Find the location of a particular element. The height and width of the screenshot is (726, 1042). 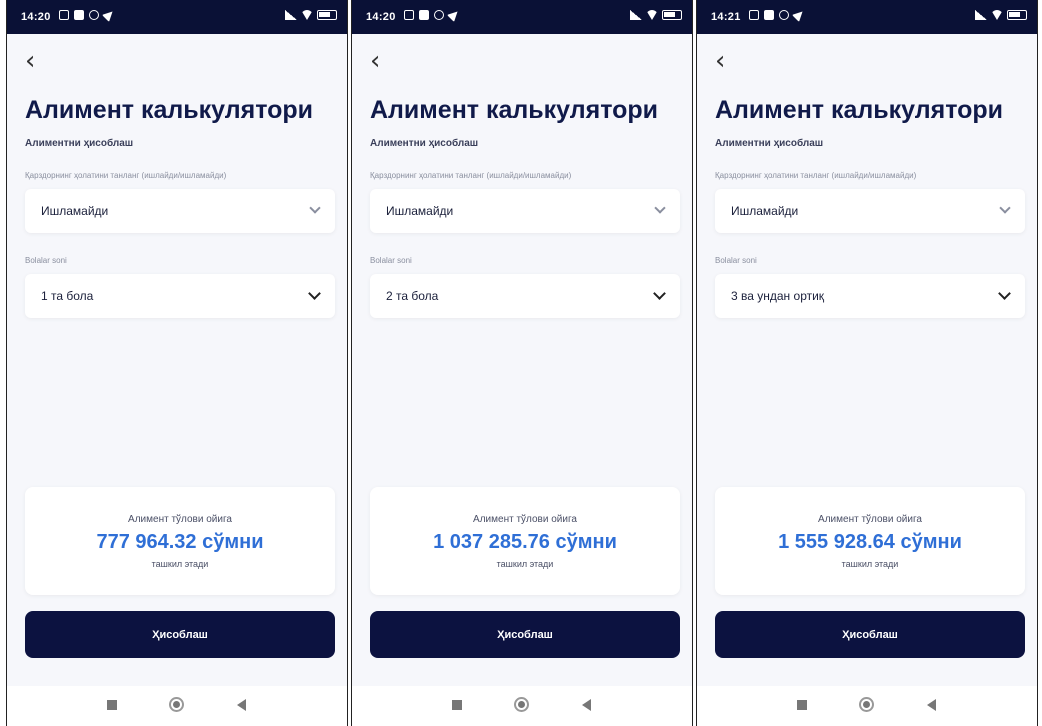

result-amount: 777 964.32 сўмни is located at coordinates (180, 542).